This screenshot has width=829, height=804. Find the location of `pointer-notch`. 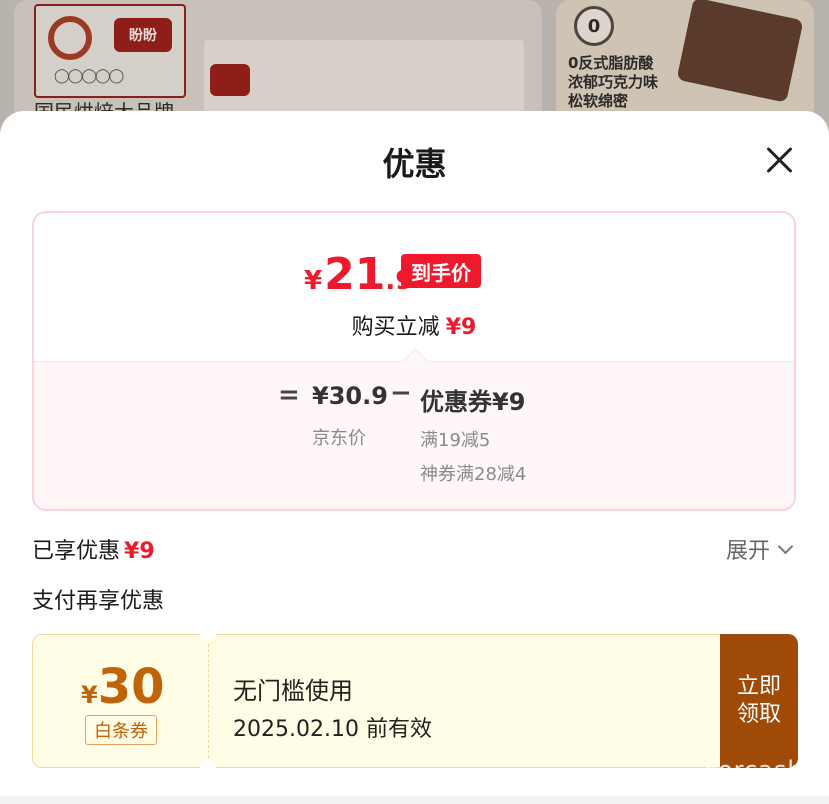

pointer-notch is located at coordinates (415, 361).